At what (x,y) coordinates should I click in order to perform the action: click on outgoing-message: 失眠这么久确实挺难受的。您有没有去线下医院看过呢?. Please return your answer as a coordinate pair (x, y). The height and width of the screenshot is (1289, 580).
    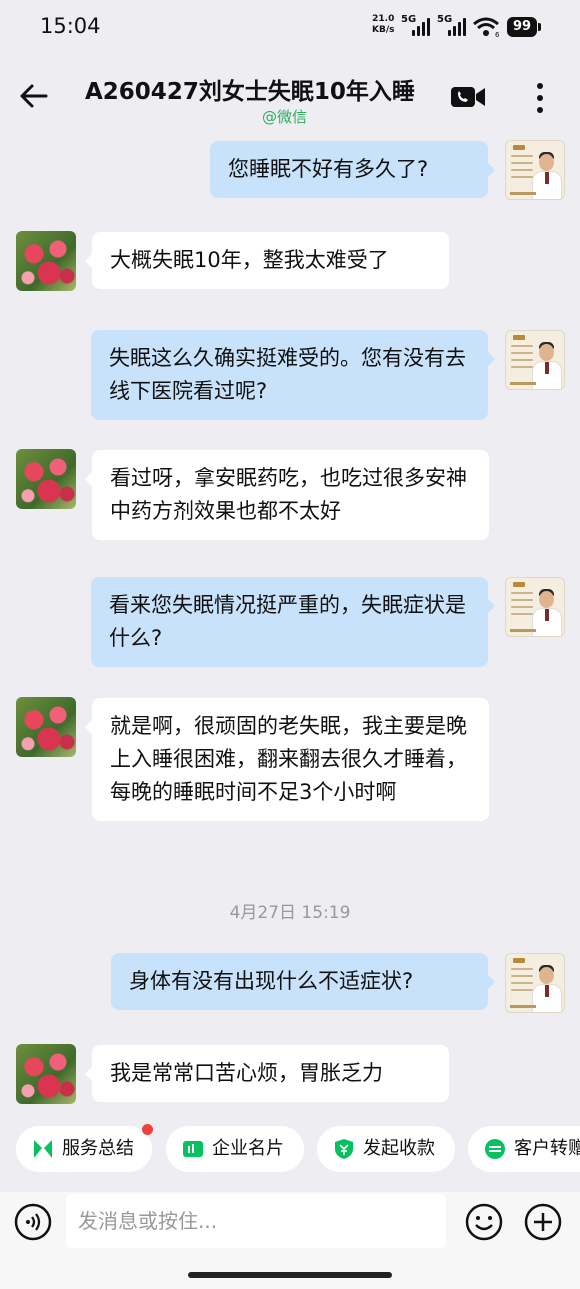
    Looking at the image, I should click on (293, 375).